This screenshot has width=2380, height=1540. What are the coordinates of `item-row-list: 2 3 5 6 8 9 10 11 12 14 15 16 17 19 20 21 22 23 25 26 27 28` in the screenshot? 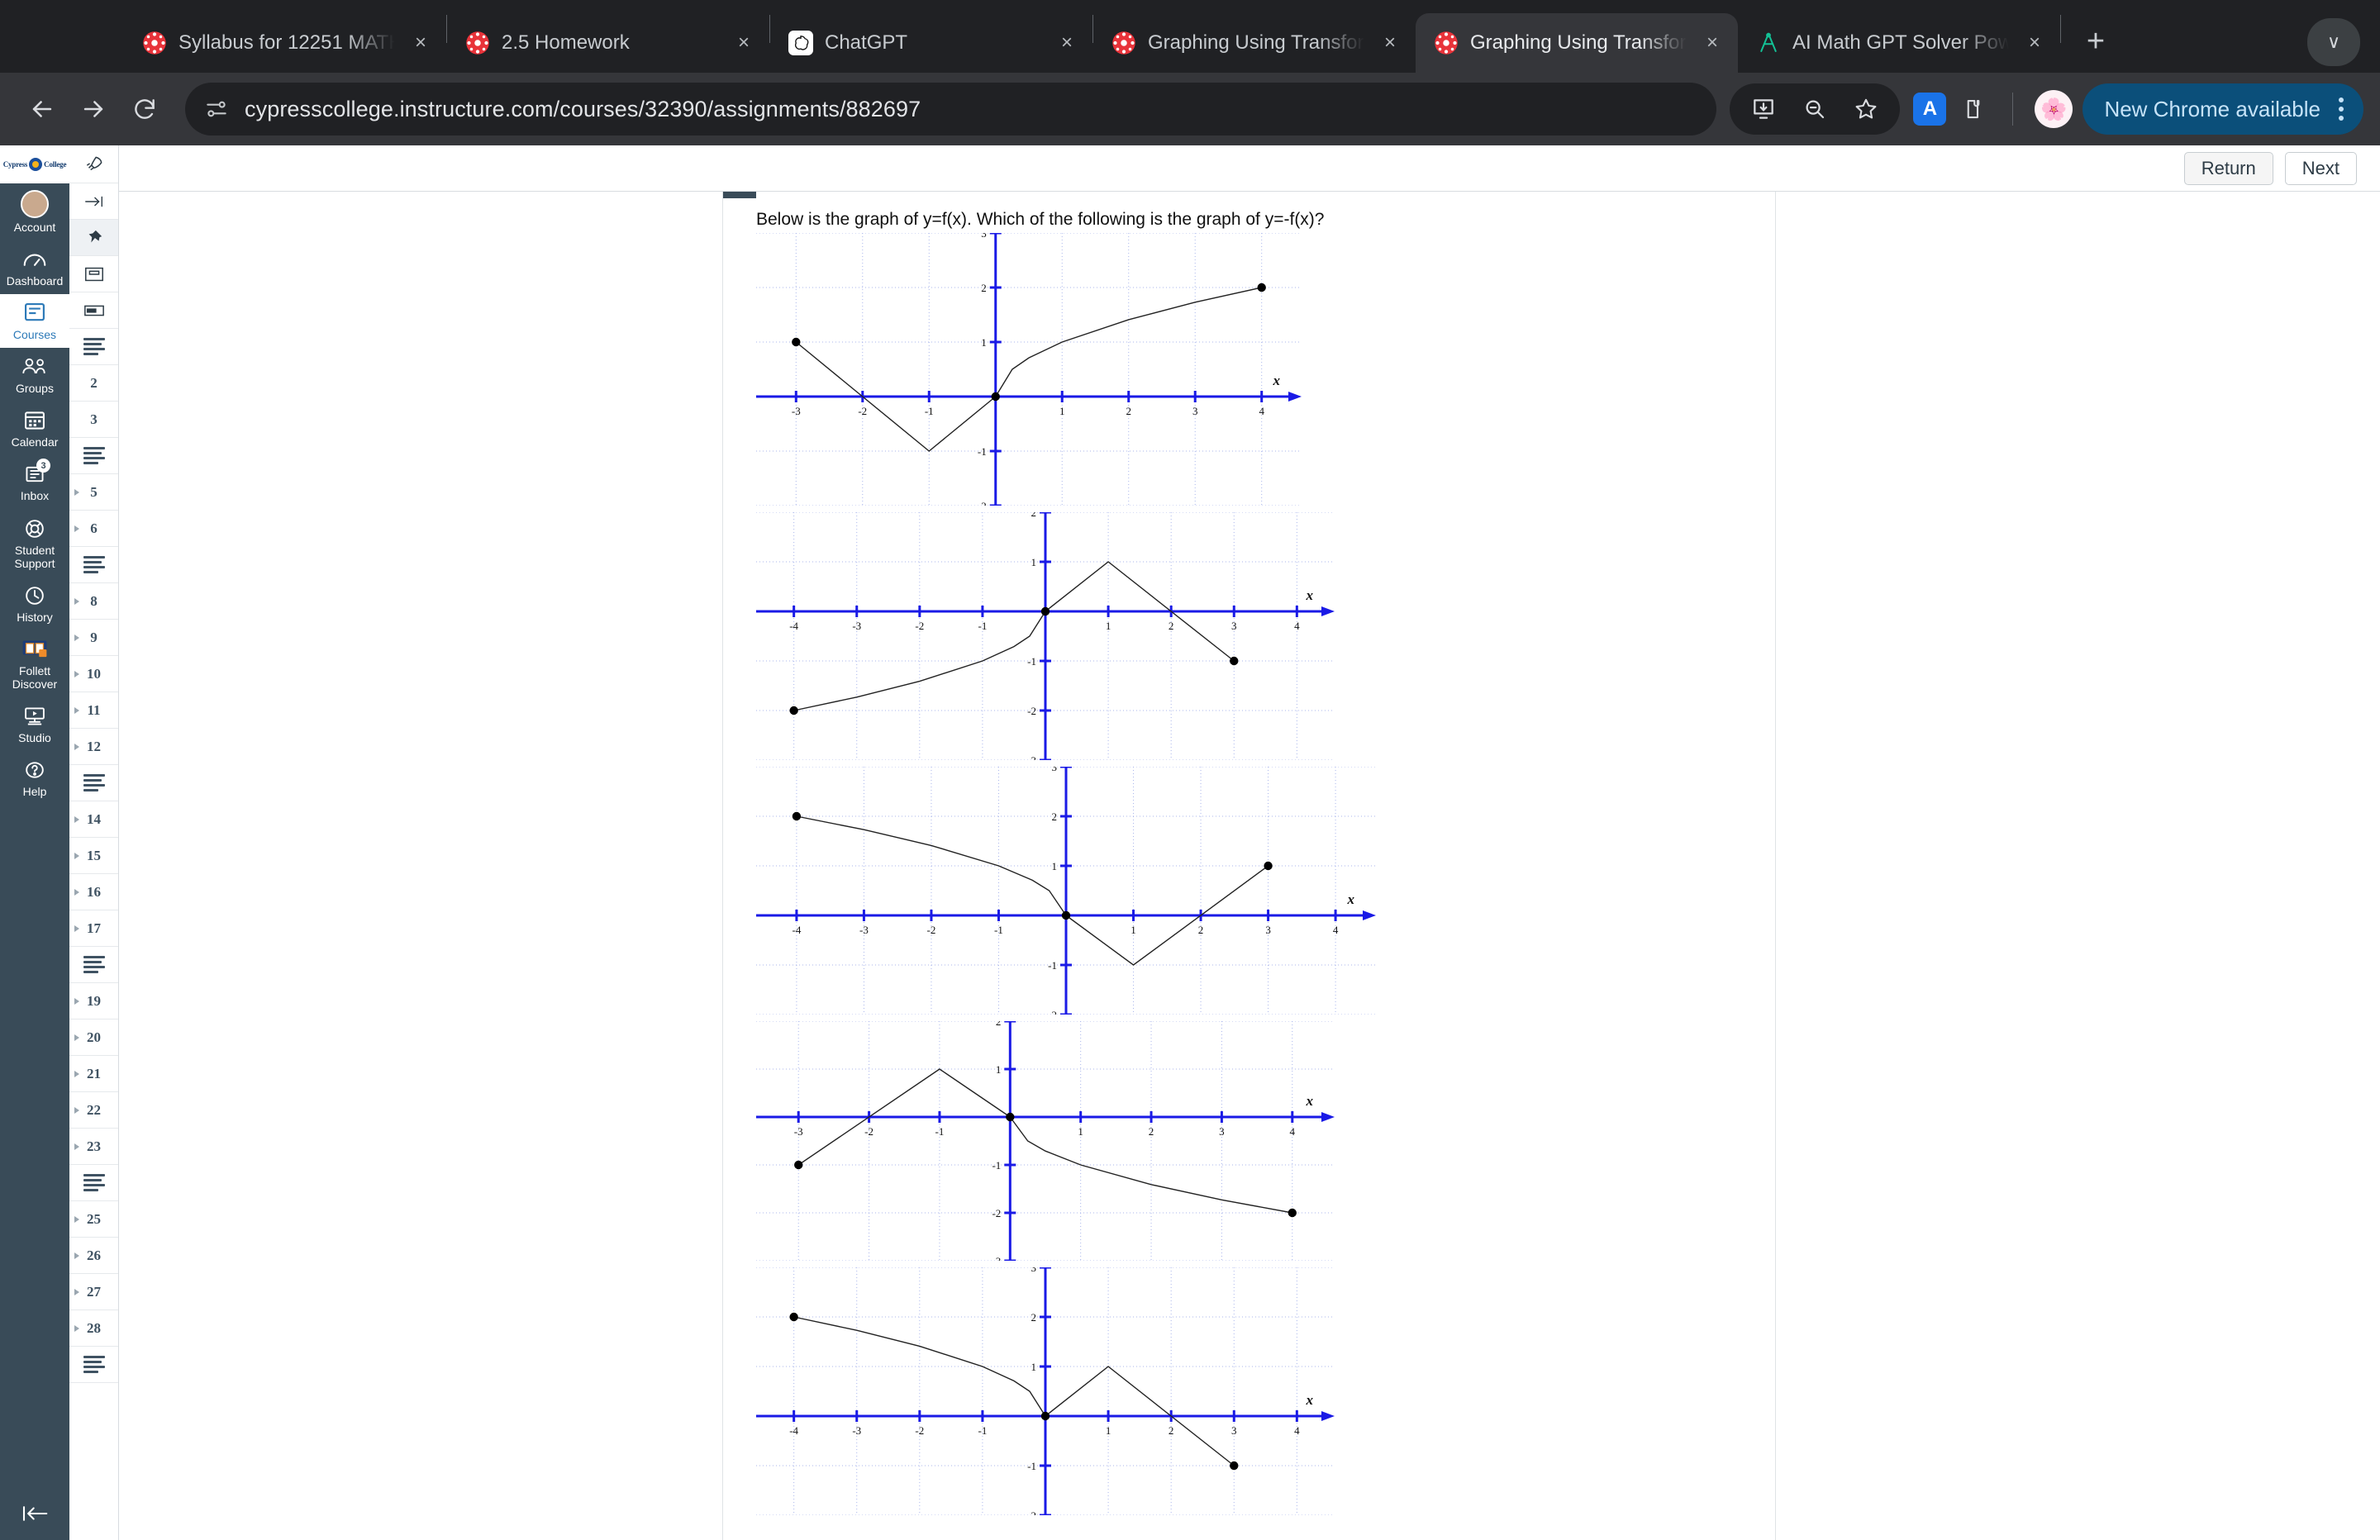 It's located at (93, 783).